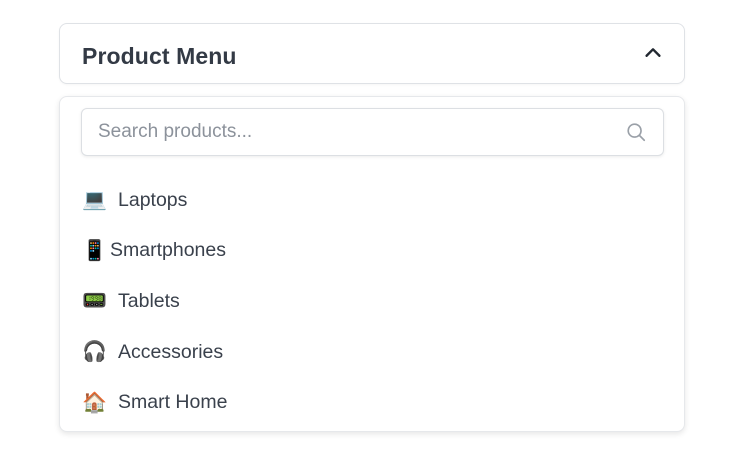 The image size is (750, 469). I want to click on search-icon, so click(636, 132).